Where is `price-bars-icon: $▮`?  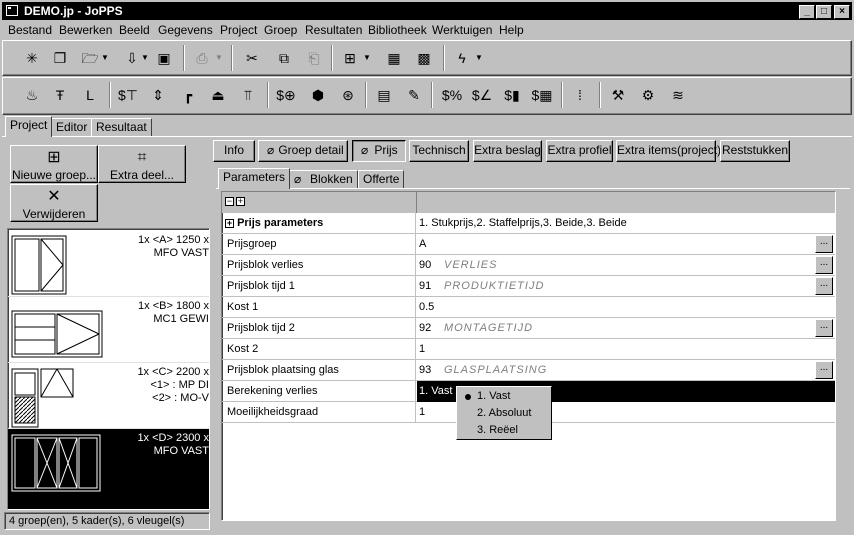 price-bars-icon: $▮ is located at coordinates (512, 95).